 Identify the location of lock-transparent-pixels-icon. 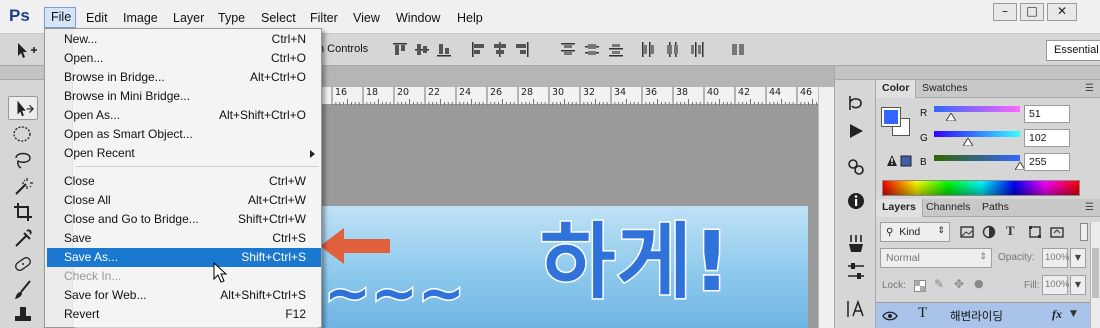
(920, 286).